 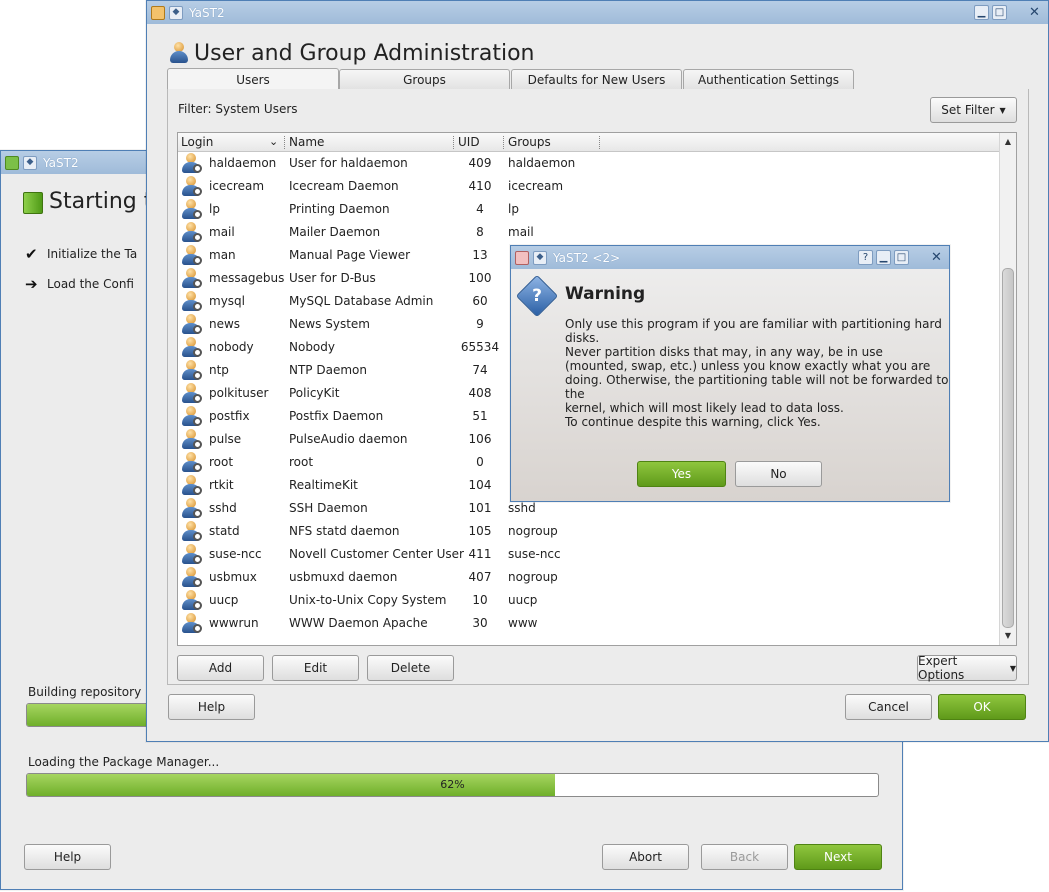 What do you see at coordinates (513, 209) in the screenshot?
I see `cell-groups: lp` at bounding box center [513, 209].